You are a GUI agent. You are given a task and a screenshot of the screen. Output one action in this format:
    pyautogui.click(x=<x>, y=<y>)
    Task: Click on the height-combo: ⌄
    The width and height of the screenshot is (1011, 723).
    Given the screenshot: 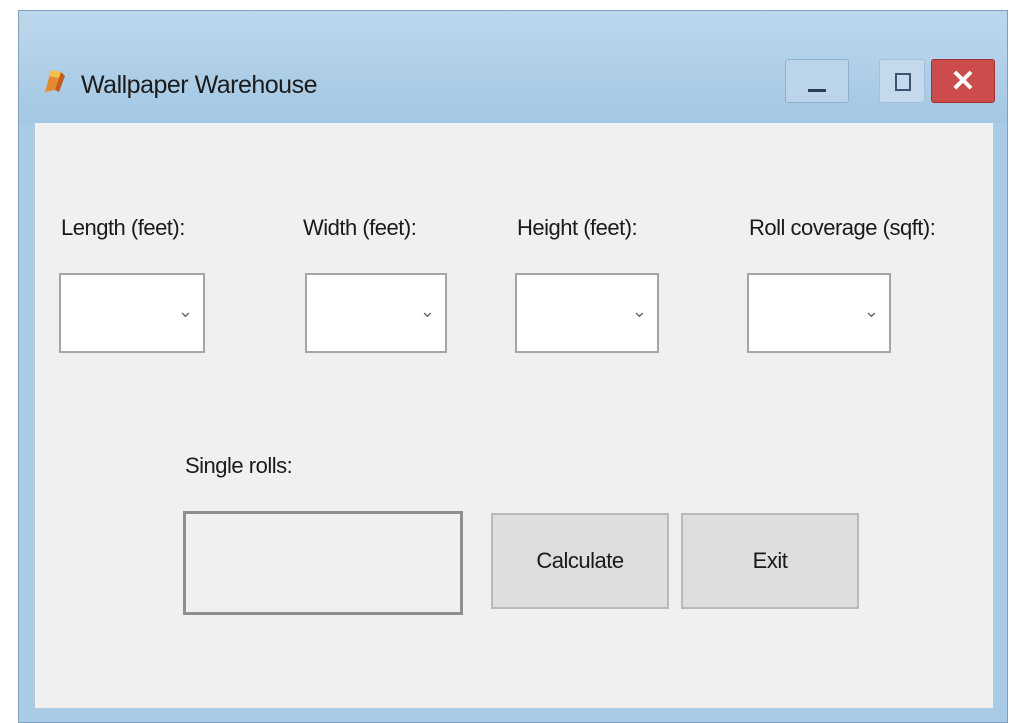 What is the action you would take?
    pyautogui.click(x=587, y=313)
    